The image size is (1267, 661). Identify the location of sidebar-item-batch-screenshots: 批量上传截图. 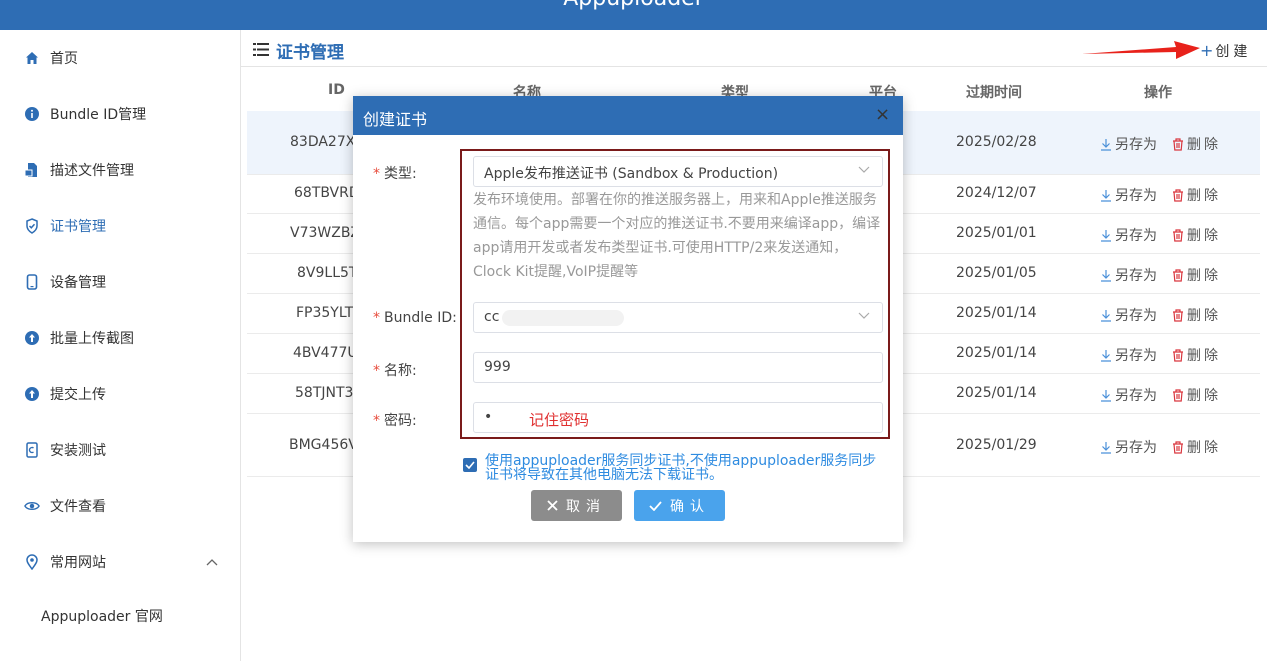
(120, 338).